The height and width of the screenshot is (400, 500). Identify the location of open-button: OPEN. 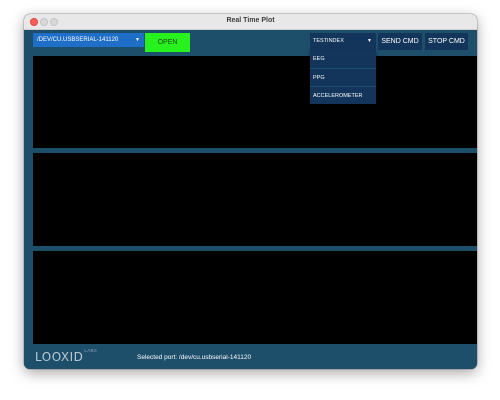
(167, 42).